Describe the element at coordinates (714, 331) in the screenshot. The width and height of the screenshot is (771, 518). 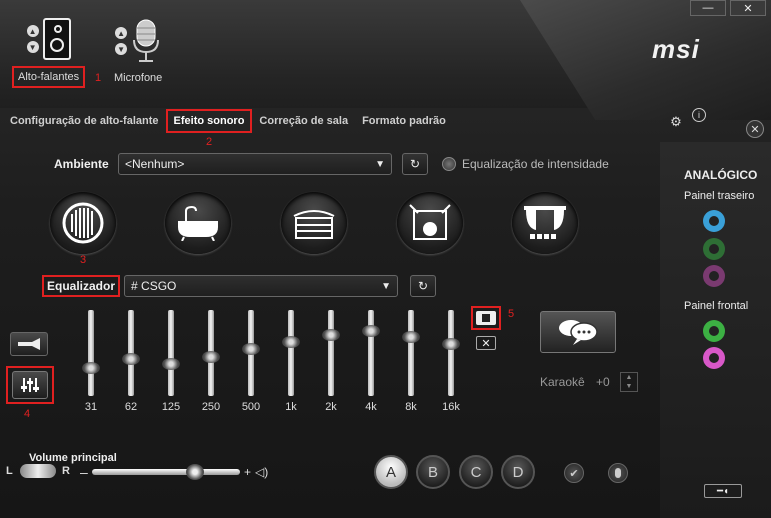
I see `jack-green-front-icon` at that location.